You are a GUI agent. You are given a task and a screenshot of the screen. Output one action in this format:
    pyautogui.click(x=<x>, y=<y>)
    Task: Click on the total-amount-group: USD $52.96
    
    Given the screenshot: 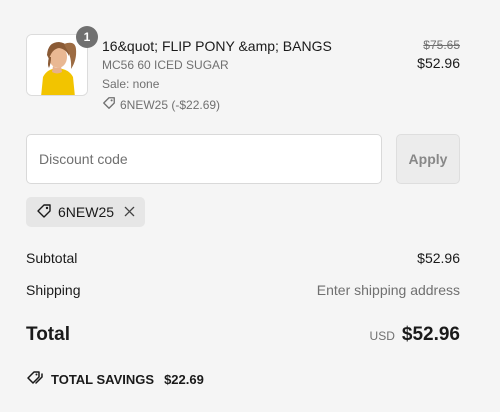 What is the action you would take?
    pyautogui.click(x=415, y=335)
    